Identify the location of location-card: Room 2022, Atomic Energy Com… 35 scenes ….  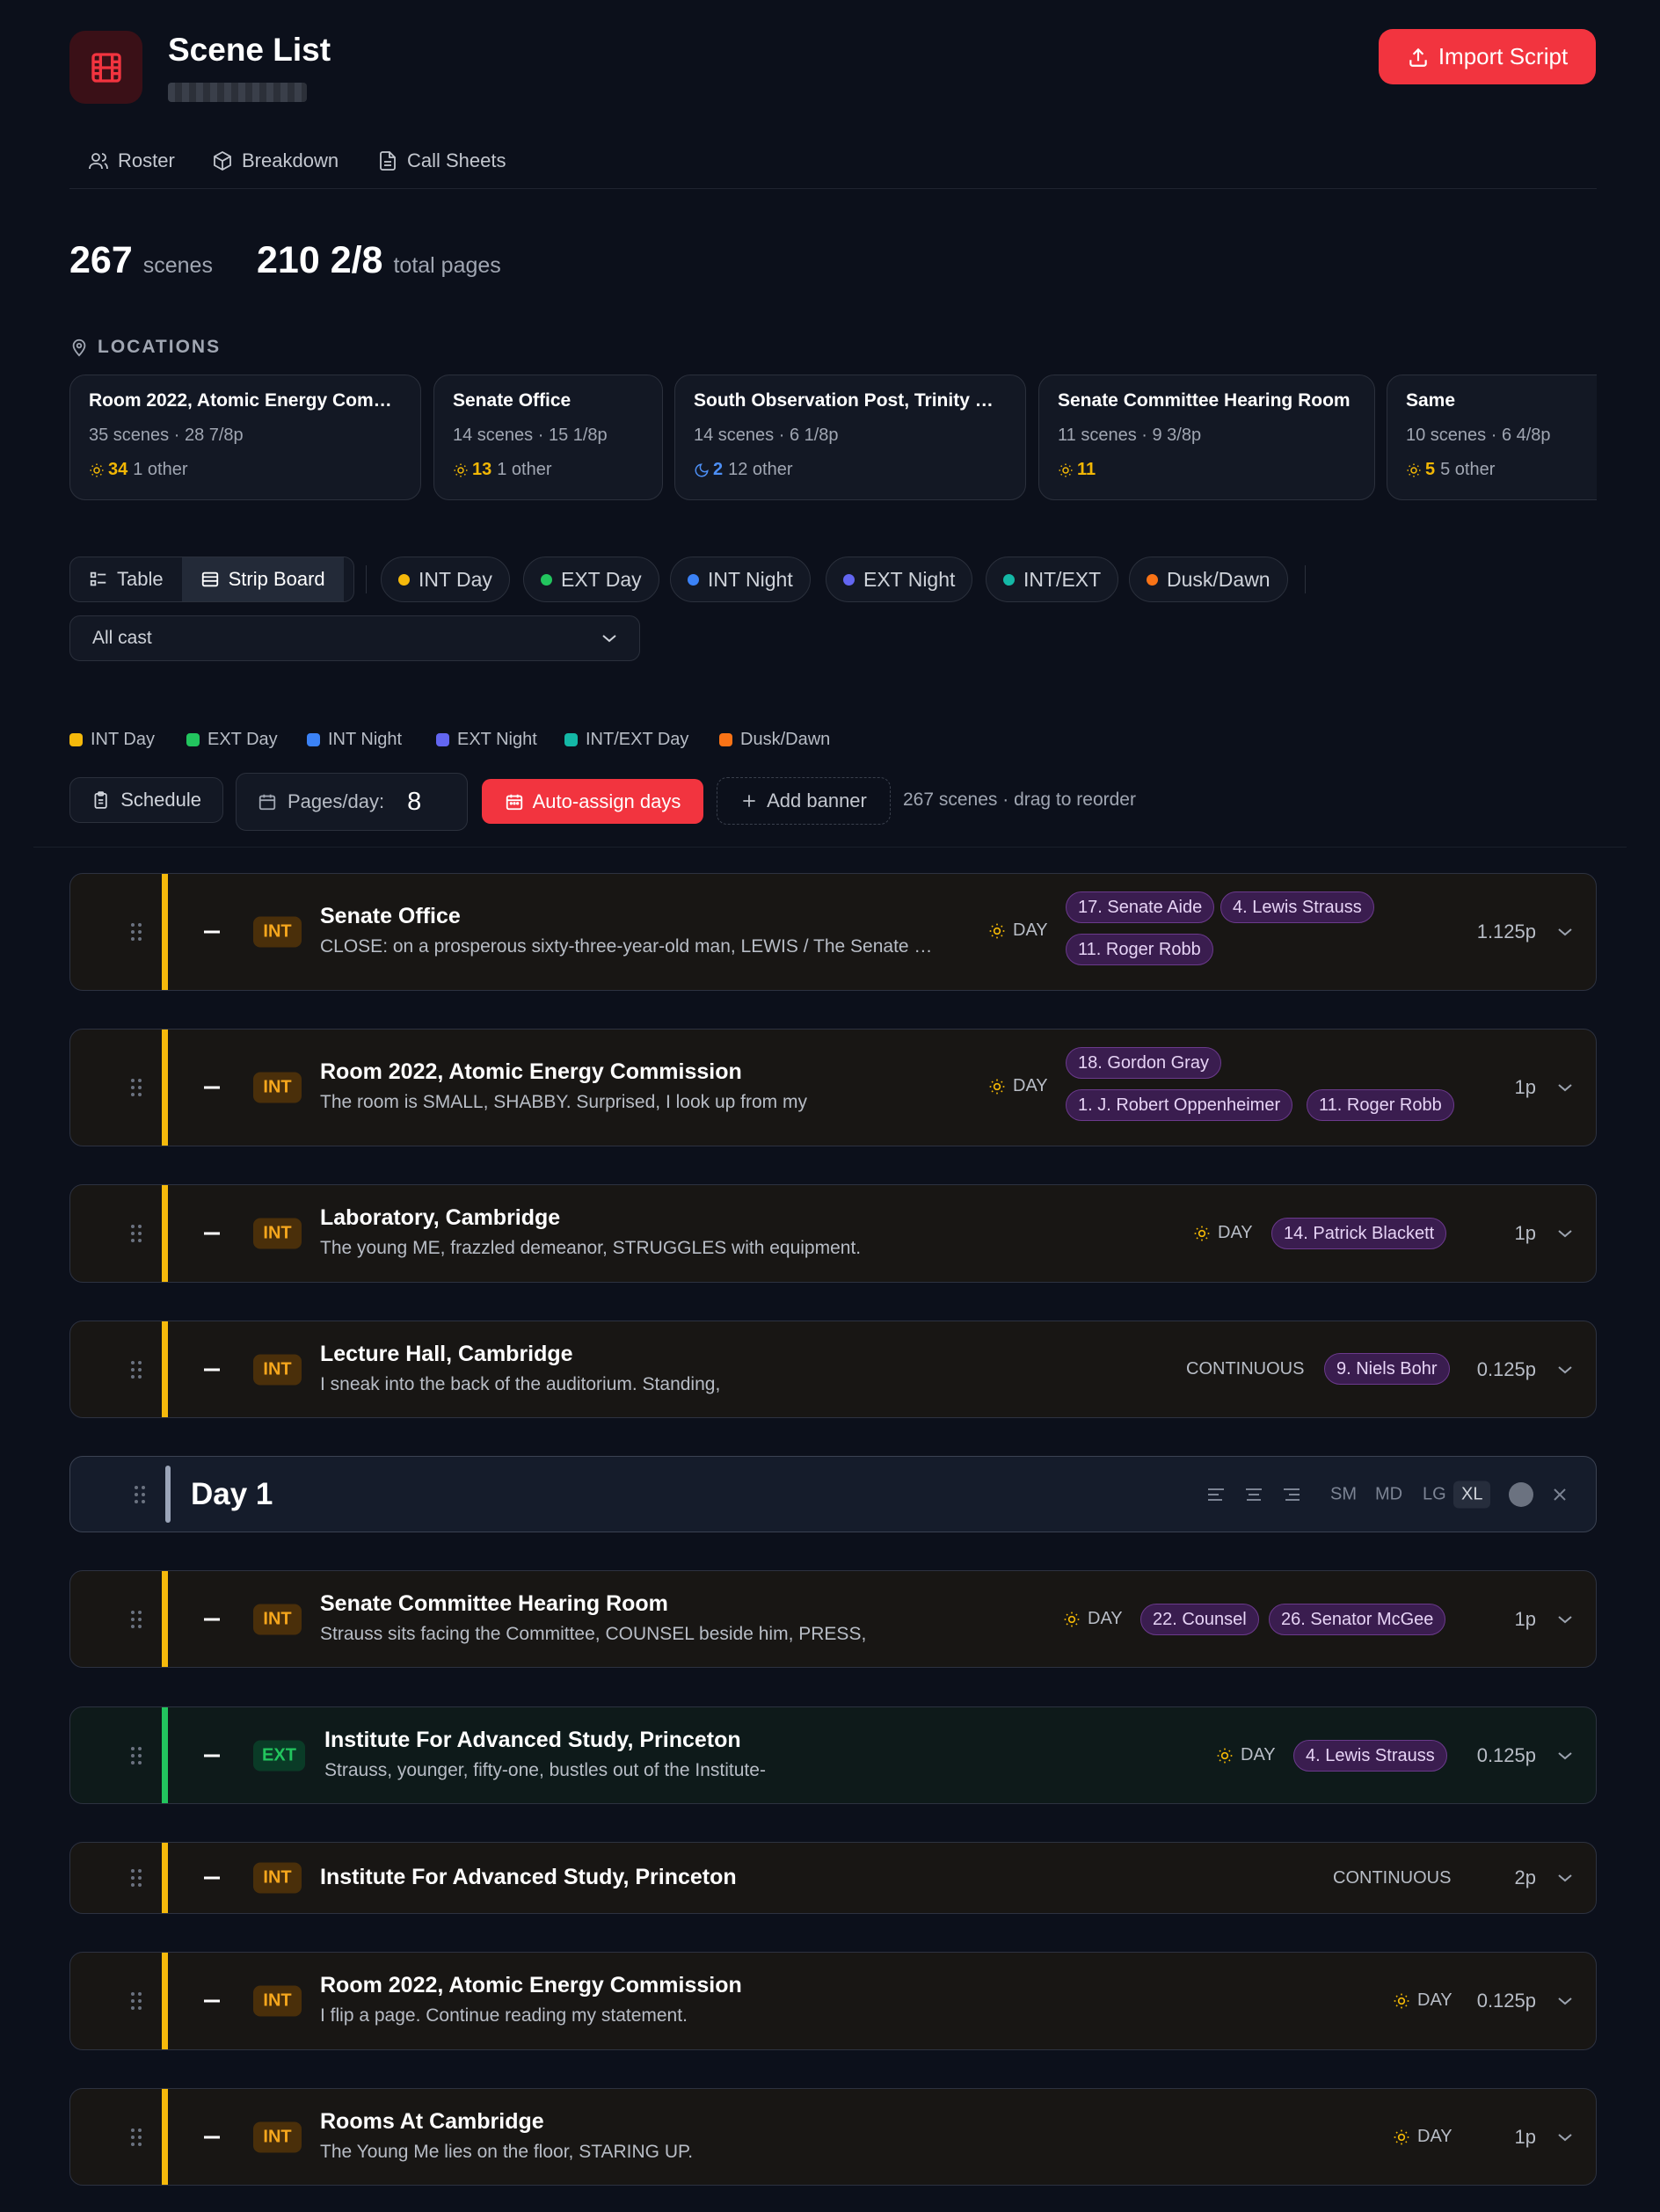
(245, 437).